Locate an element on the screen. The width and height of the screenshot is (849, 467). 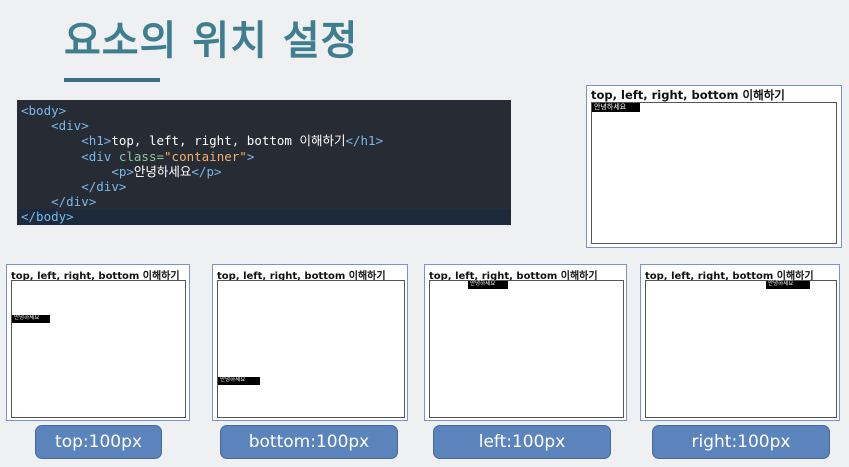
code-token-txt: 안녕하세요 is located at coordinates (162, 171).